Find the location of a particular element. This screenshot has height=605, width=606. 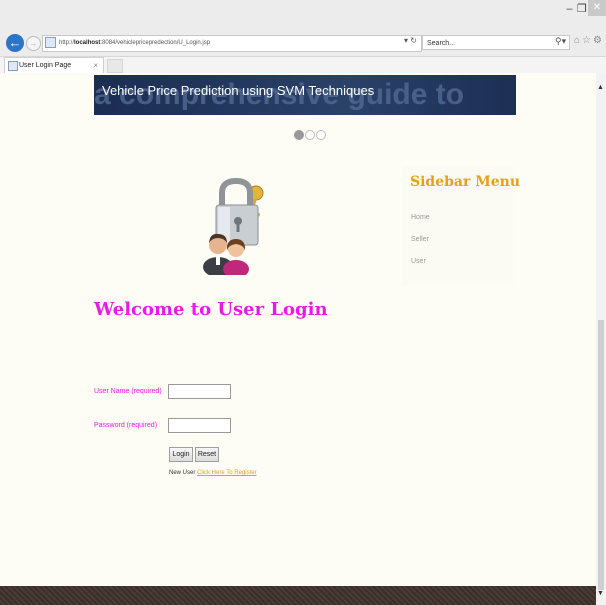

login-button: Login is located at coordinates (181, 454).